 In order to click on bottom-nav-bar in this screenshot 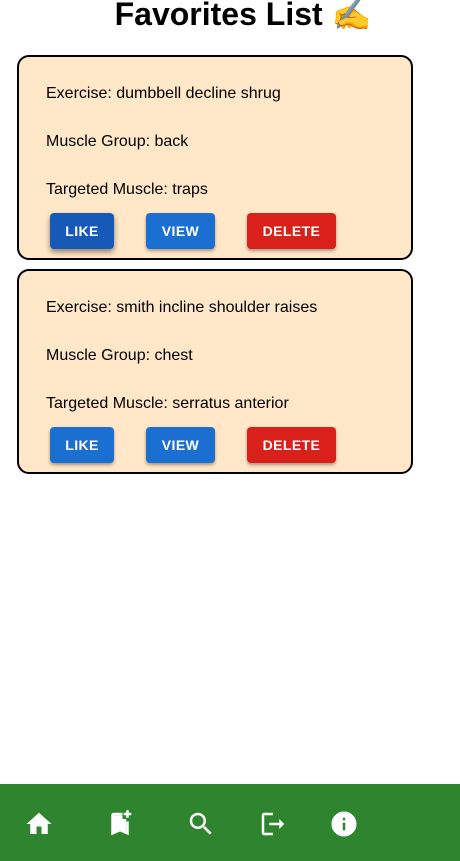, I will do `click(230, 822)`.